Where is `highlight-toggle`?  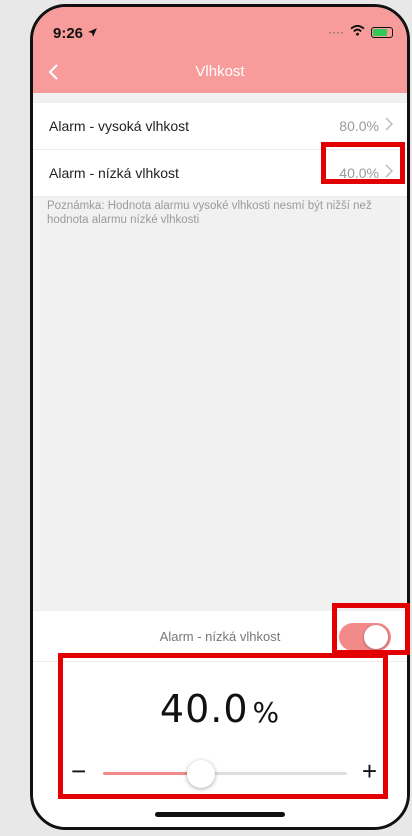 highlight-toggle is located at coordinates (371, 629).